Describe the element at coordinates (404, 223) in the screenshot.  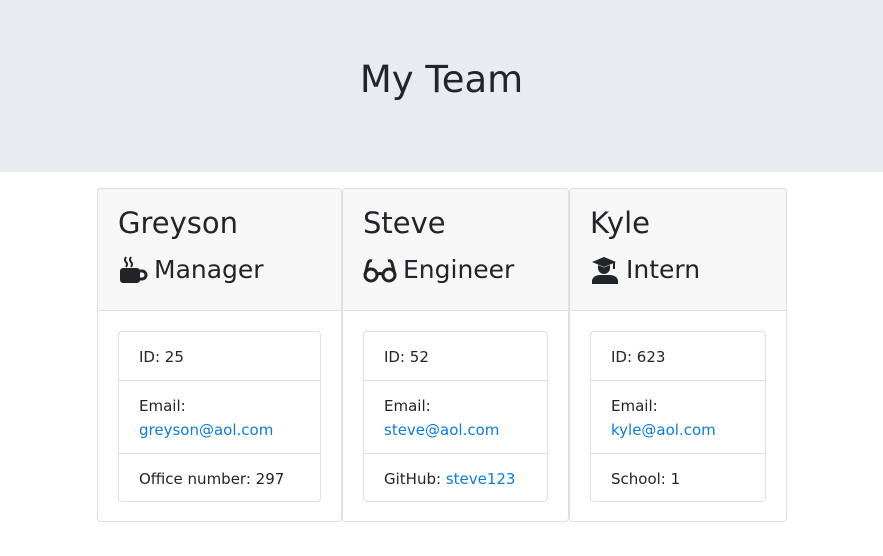
I see `employee-name: Steve` at that location.